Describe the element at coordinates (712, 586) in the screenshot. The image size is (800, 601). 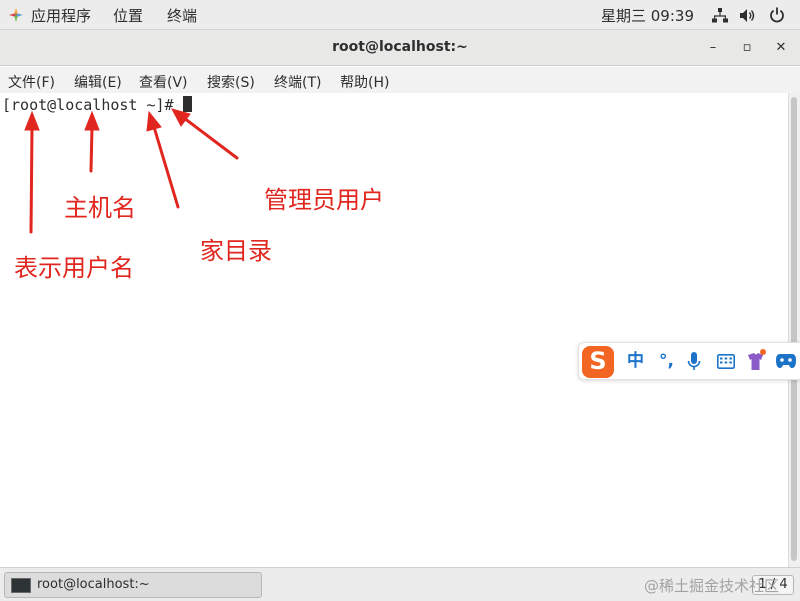
I see `watermark: @稀土掘金技术社区` at that location.